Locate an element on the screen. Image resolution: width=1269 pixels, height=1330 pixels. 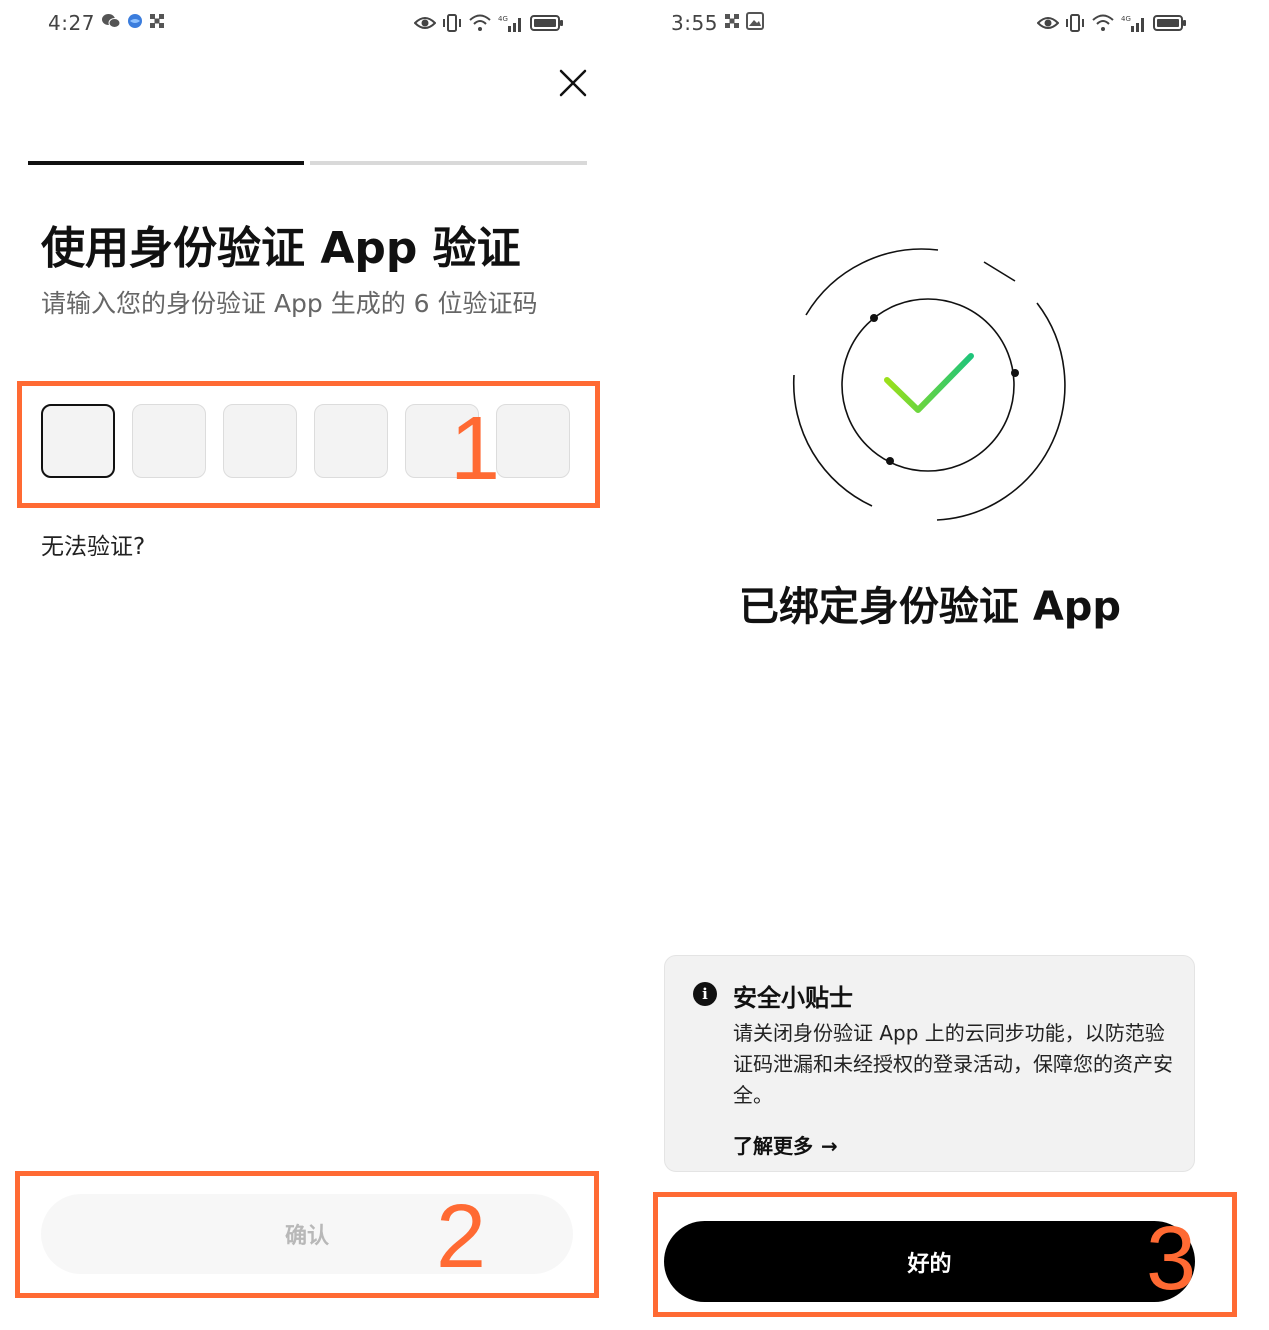
wechat-icon is located at coordinates (111, 23).